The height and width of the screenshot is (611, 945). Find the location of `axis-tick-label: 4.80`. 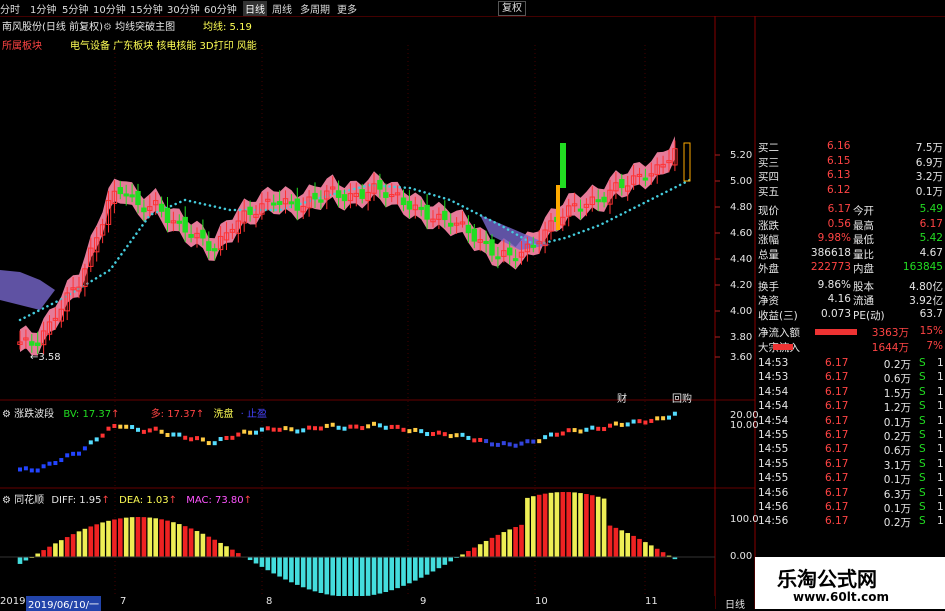

axis-tick-label: 4.80 is located at coordinates (741, 207).